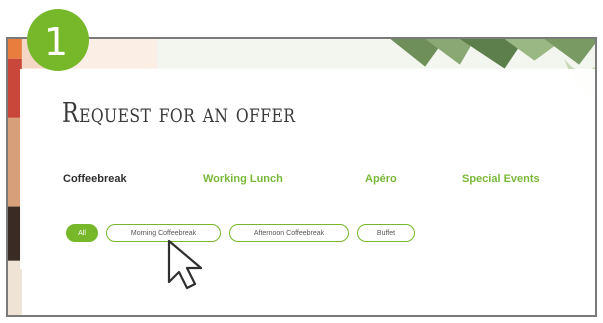  Describe the element at coordinates (95, 179) in the screenshot. I see `tab-coffeebreak: Coffeebreak` at that location.